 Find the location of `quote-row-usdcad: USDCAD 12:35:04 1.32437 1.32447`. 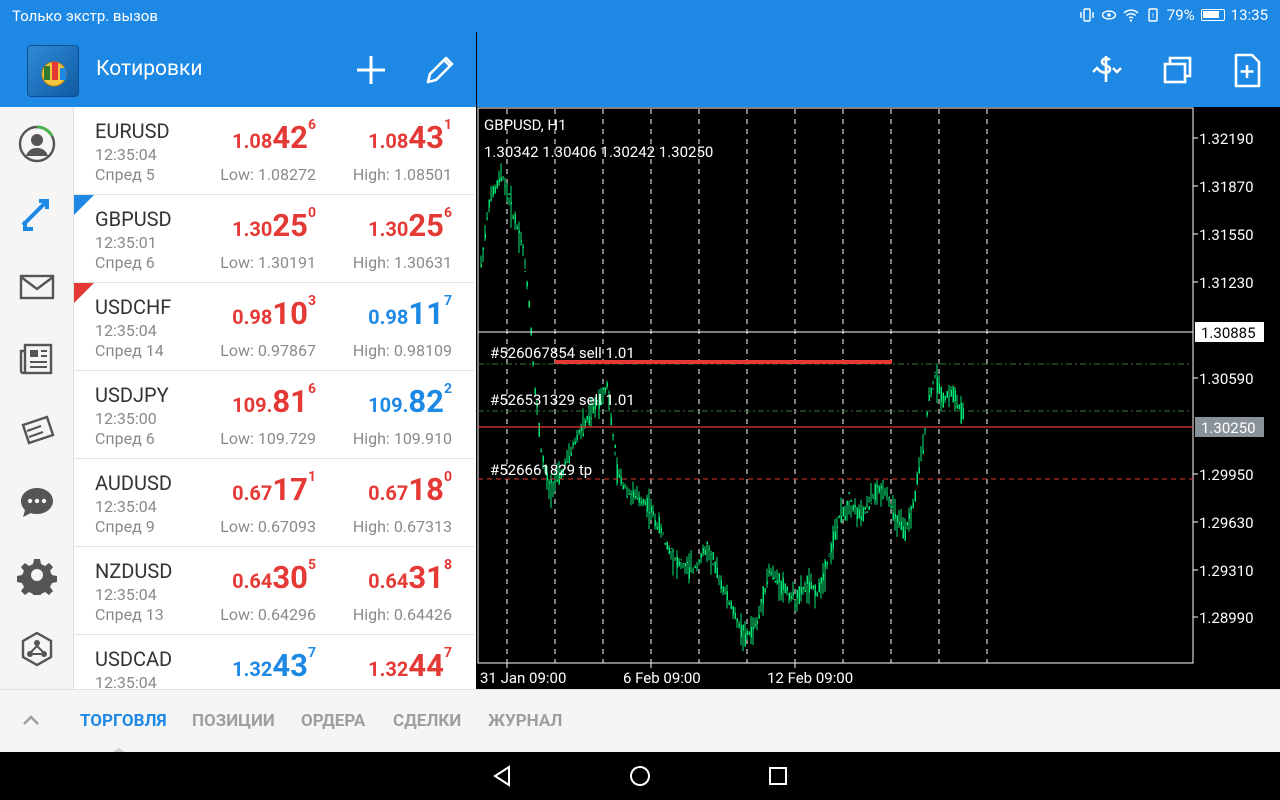

quote-row-usdcad: USDCAD 12:35:04 1.32437 1.32447 is located at coordinates (274, 662).